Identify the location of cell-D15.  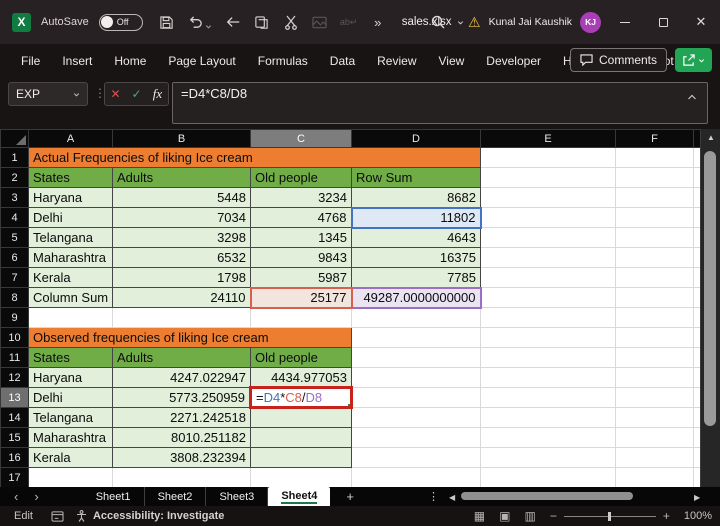
(416, 437).